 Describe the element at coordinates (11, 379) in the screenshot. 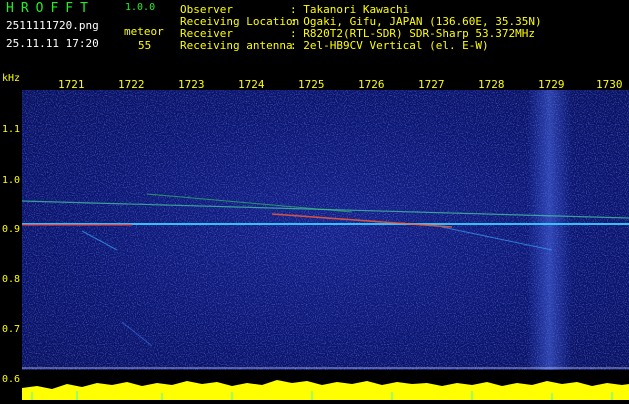

I see `freq-tick: 0.6` at that location.